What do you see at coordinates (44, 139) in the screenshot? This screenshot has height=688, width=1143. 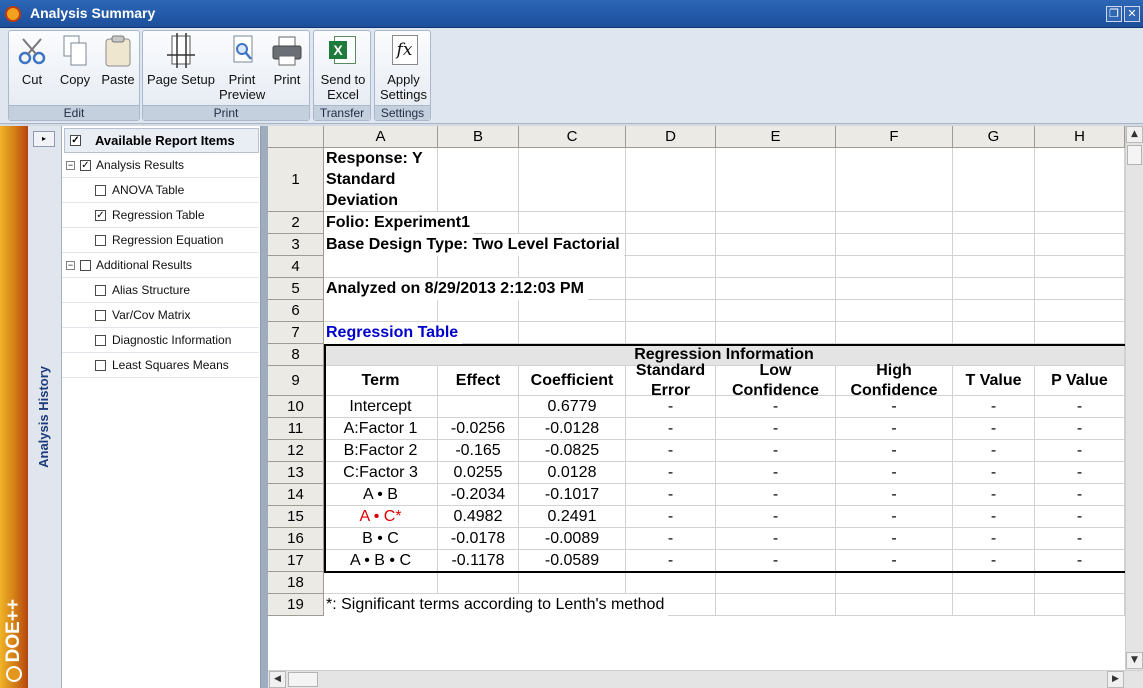 I see `expand-panel-button: ▸` at bounding box center [44, 139].